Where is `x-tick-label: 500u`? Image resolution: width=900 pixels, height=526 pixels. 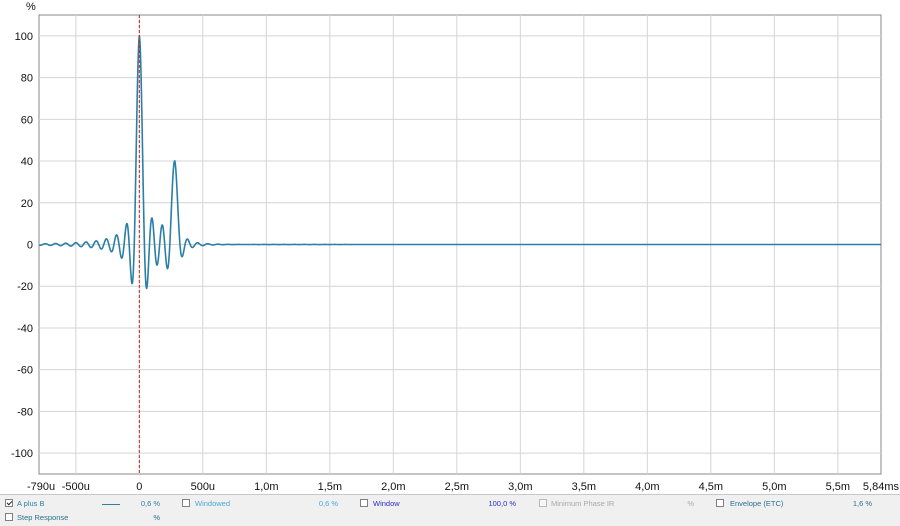 x-tick-label: 500u is located at coordinates (203, 487).